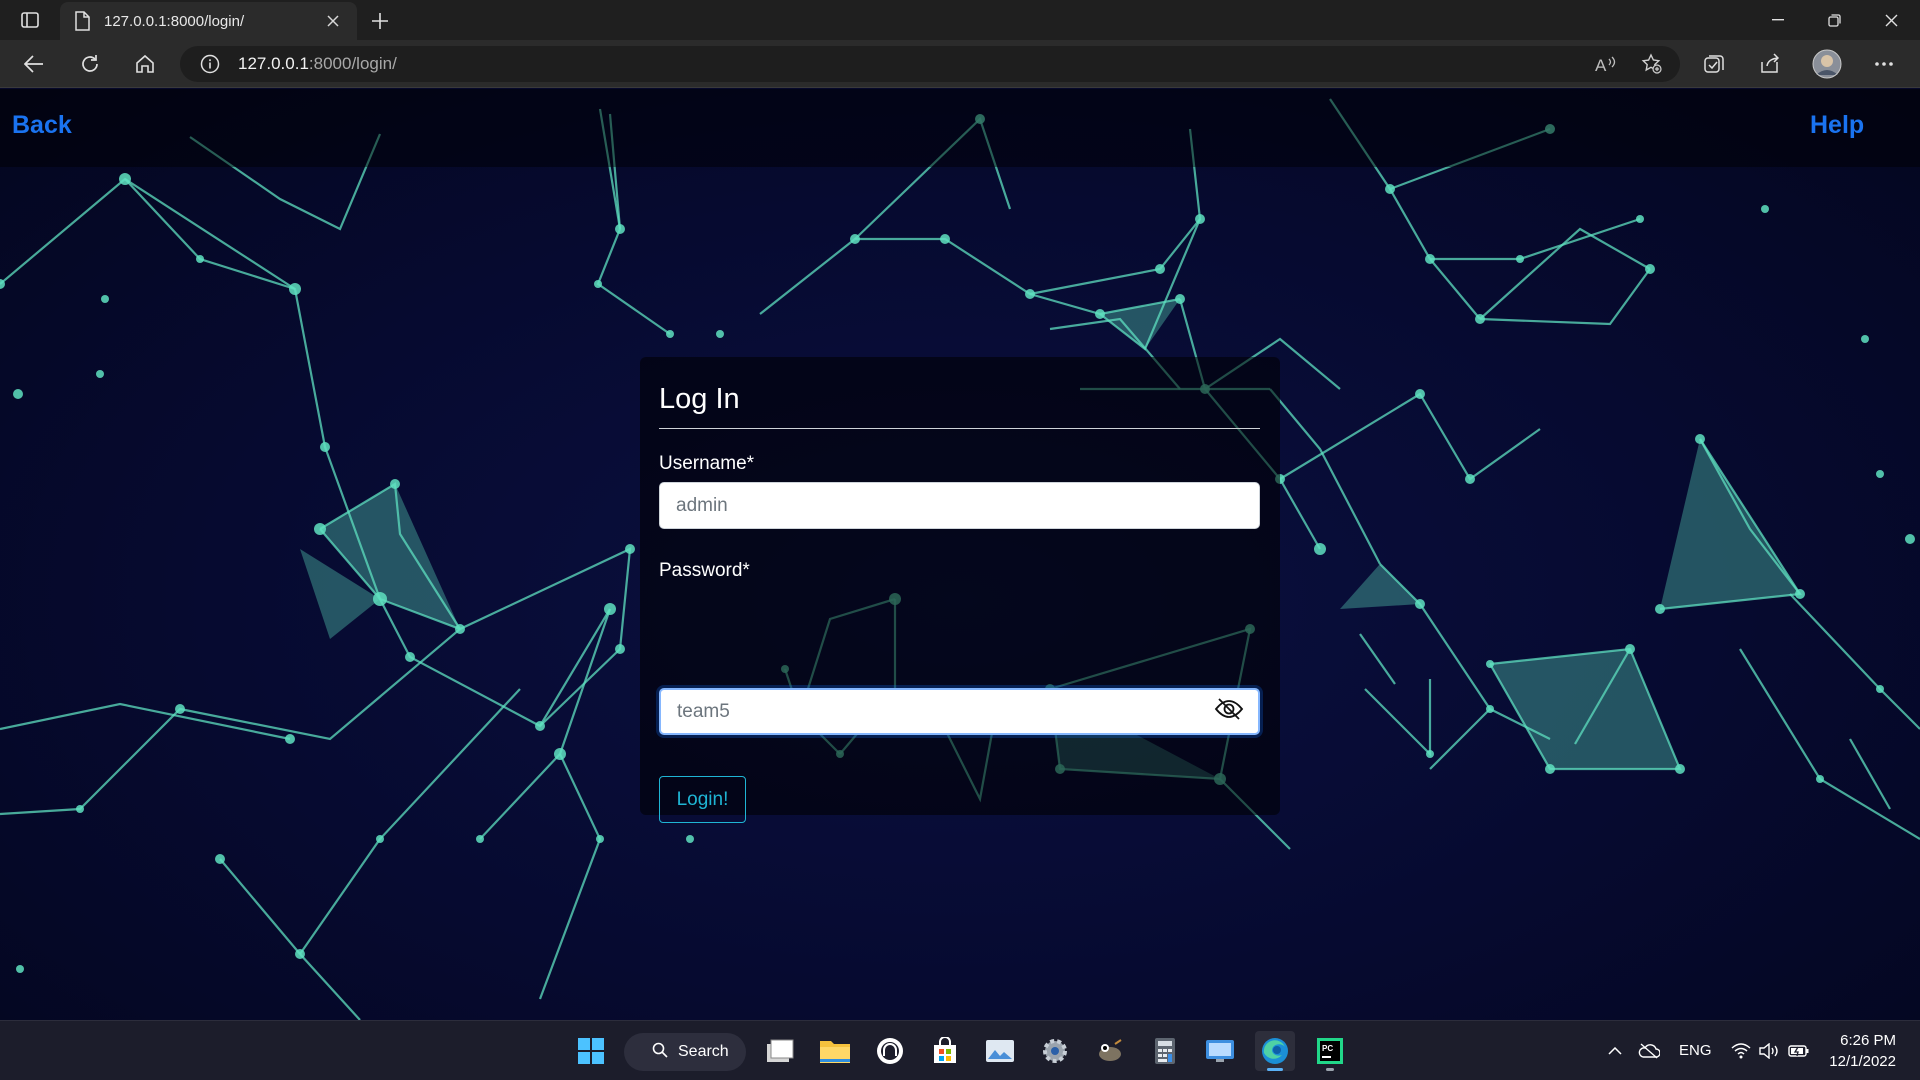  Describe the element at coordinates (42, 125) in the screenshot. I see `back-link: Back` at that location.